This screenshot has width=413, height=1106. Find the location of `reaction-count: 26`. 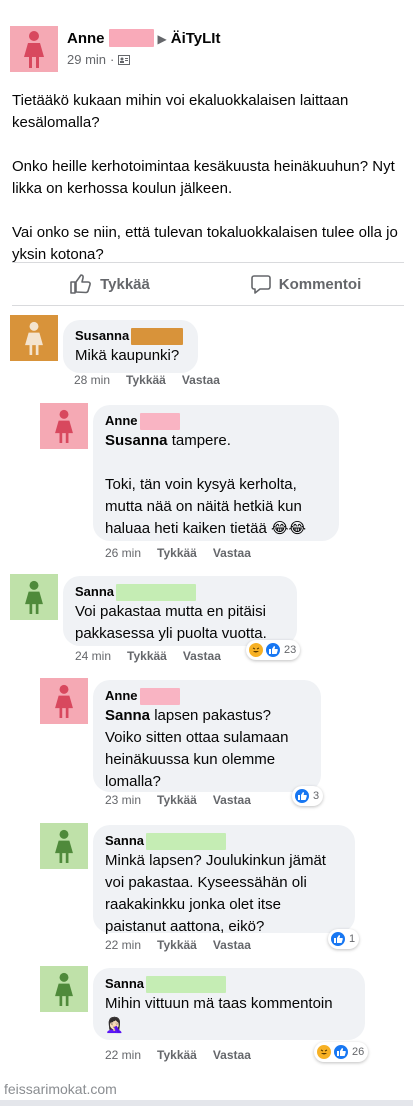

reaction-count: 26 is located at coordinates (358, 1052).